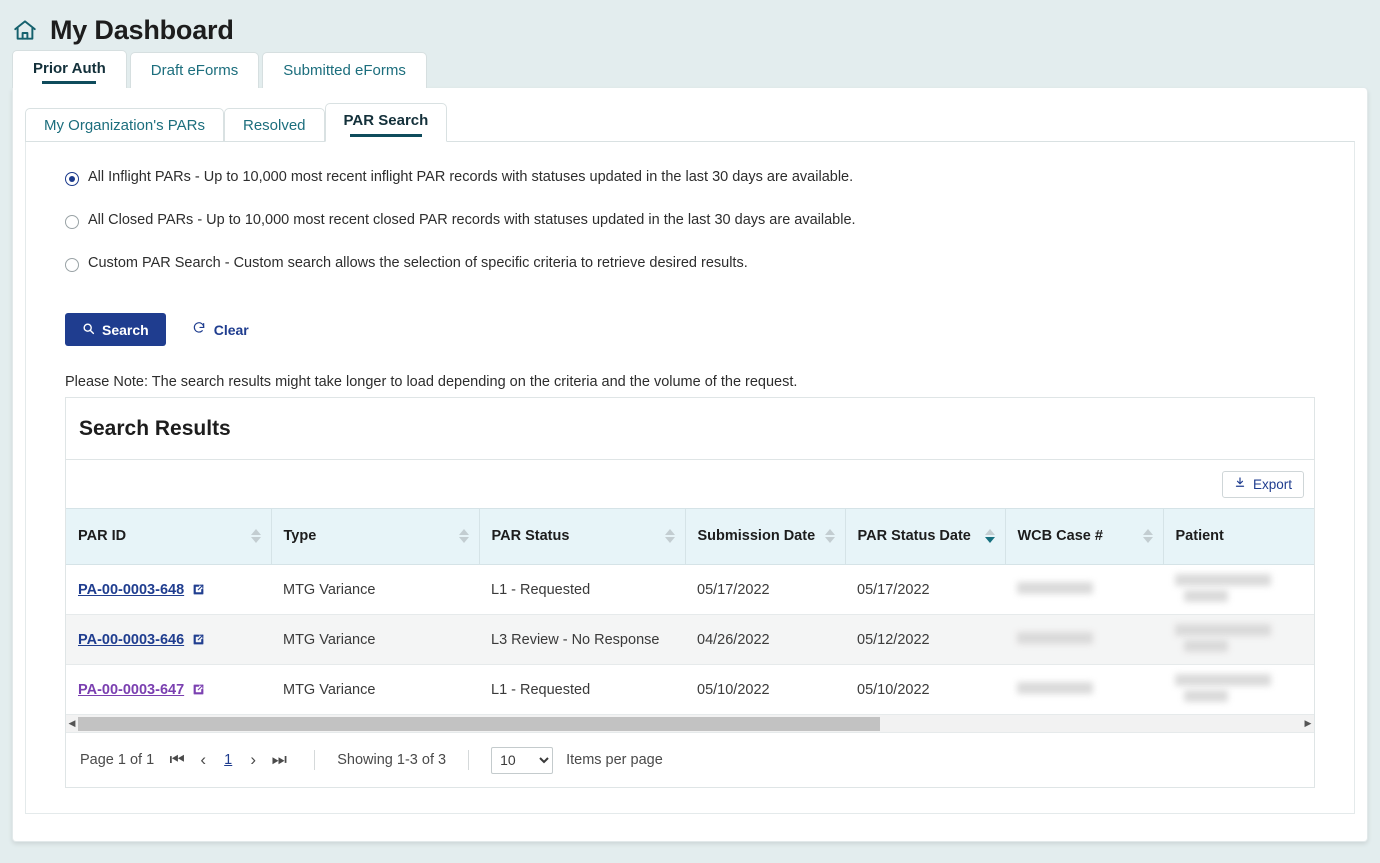 The width and height of the screenshot is (1380, 863). I want to click on first-page-icon: ⏮, so click(177, 760).